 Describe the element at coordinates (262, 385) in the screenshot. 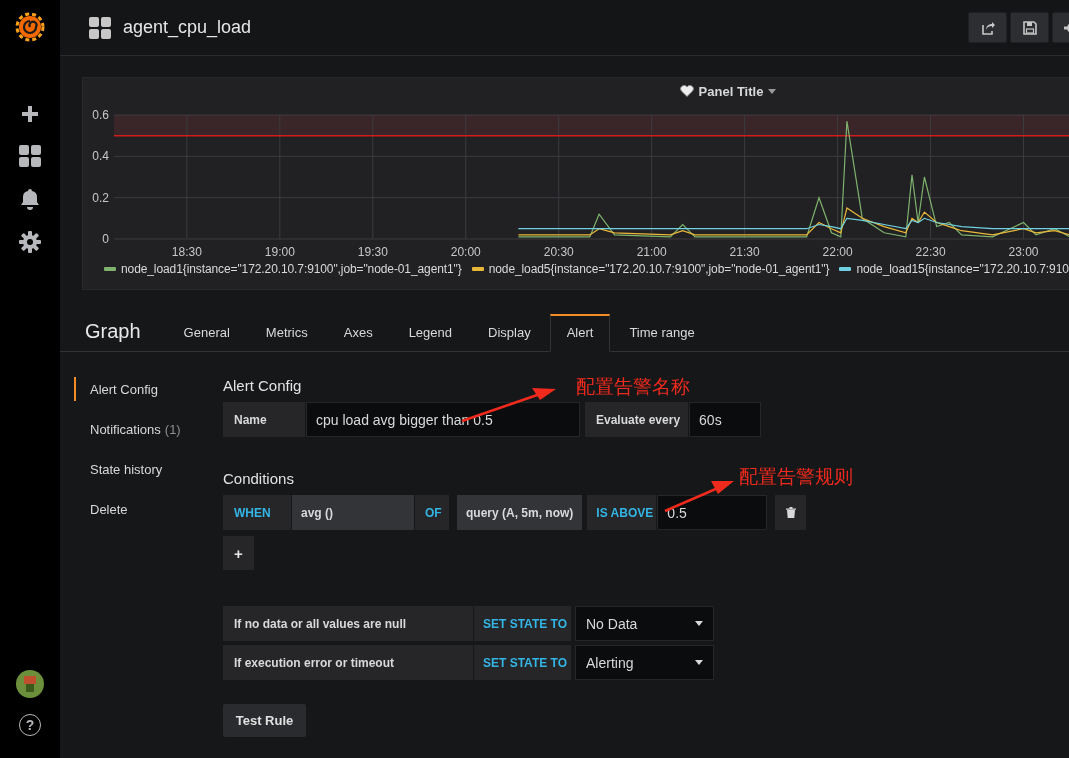

I see `section-heading: Alert Config` at that location.